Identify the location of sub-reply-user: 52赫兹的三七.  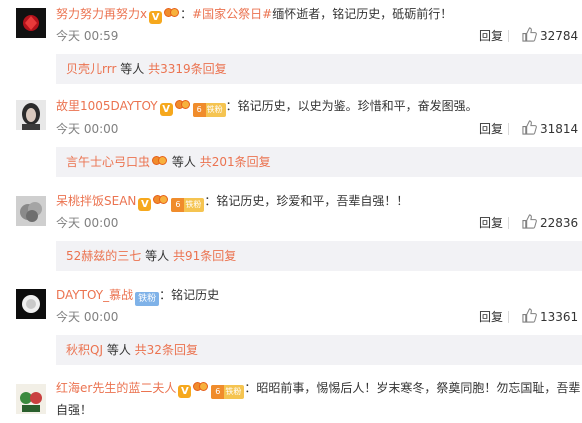
(103, 256).